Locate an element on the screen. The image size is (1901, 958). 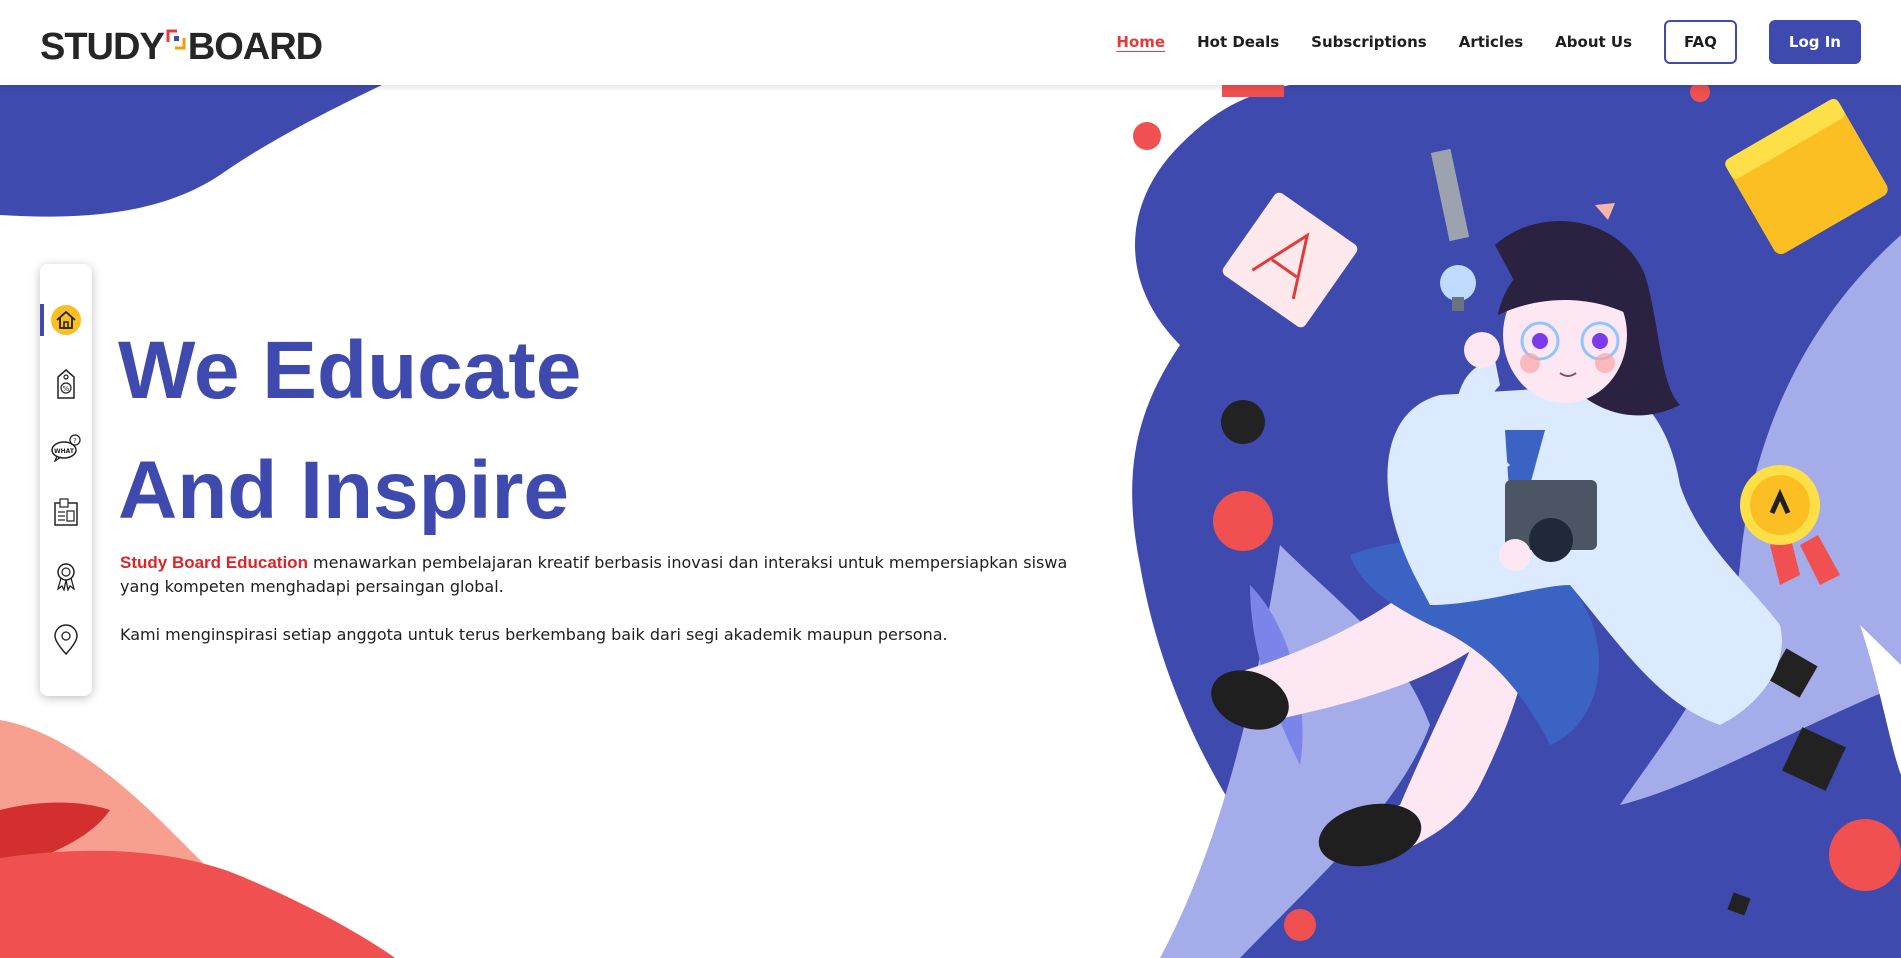
sidebar-item-faq: WHAT ? is located at coordinates (66, 448).